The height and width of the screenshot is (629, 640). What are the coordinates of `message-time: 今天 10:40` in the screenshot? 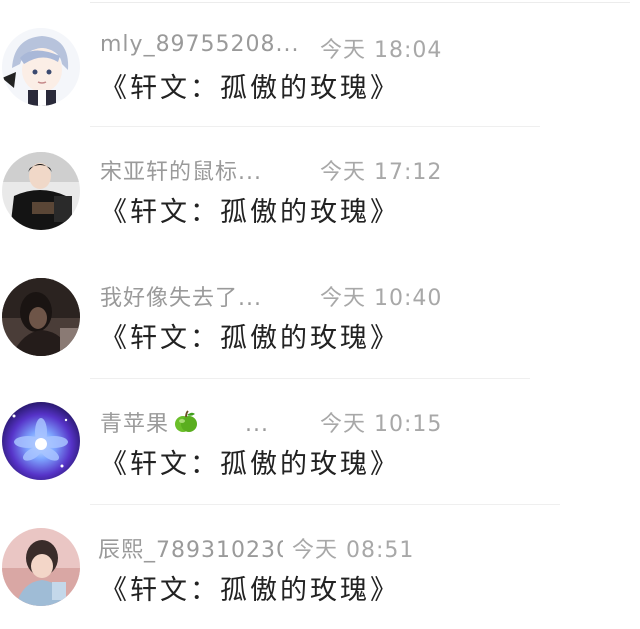 It's located at (381, 298).